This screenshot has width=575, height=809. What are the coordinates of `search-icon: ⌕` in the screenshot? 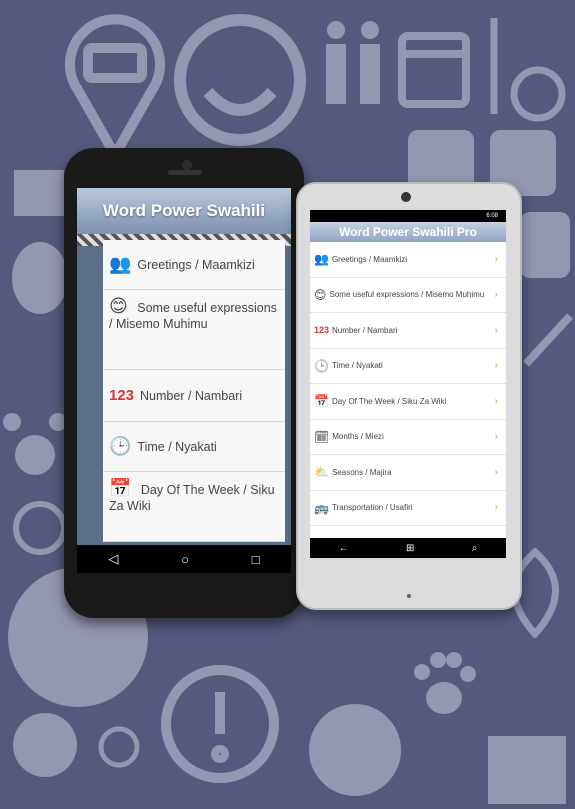 It's located at (475, 548).